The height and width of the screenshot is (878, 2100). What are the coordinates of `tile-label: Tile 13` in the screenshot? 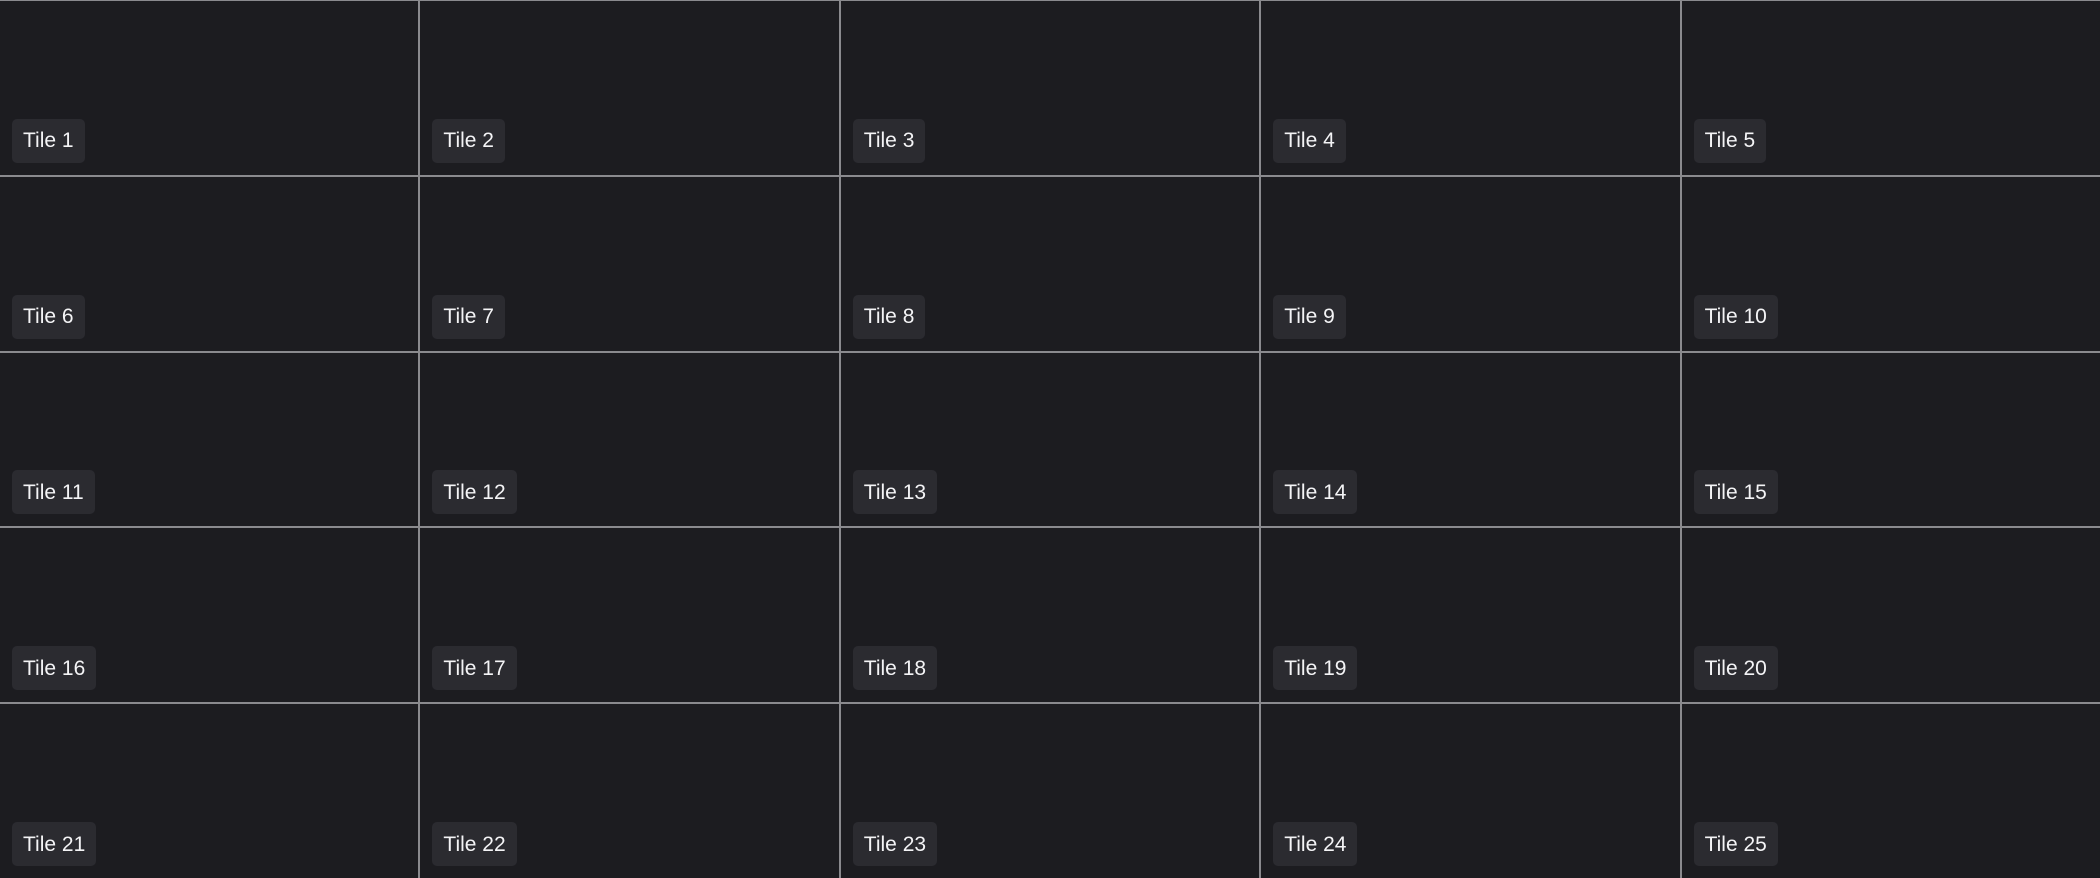 It's located at (895, 492).